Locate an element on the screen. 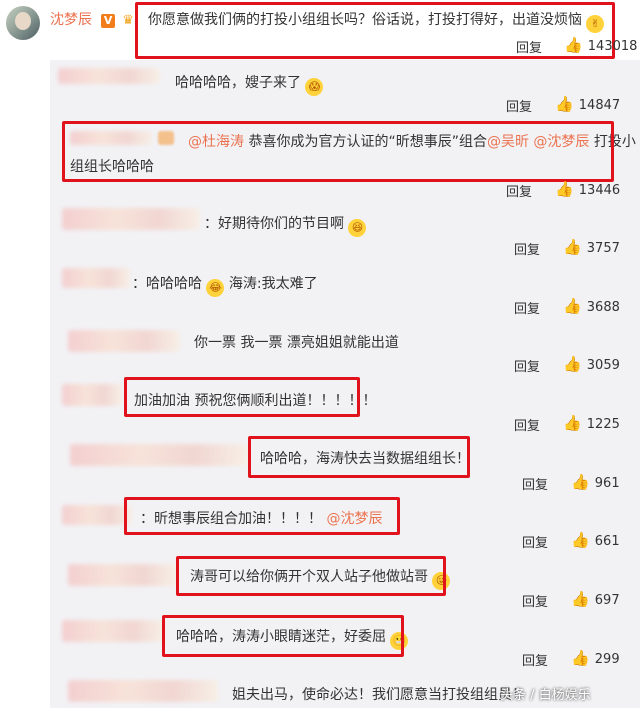 The height and width of the screenshot is (708, 640). like-button: 👍 3688 is located at coordinates (591, 305).